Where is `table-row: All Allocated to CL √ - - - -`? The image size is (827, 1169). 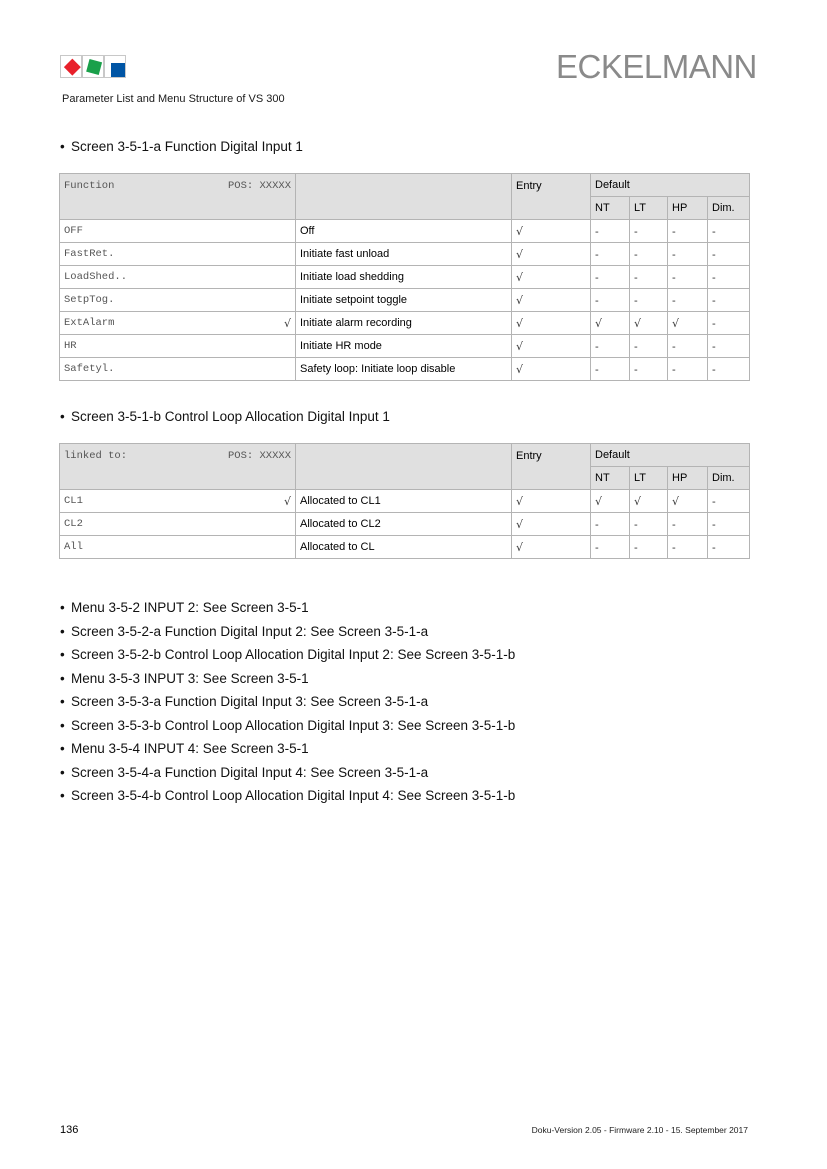 table-row: All Allocated to CL √ - - - - is located at coordinates (405, 547).